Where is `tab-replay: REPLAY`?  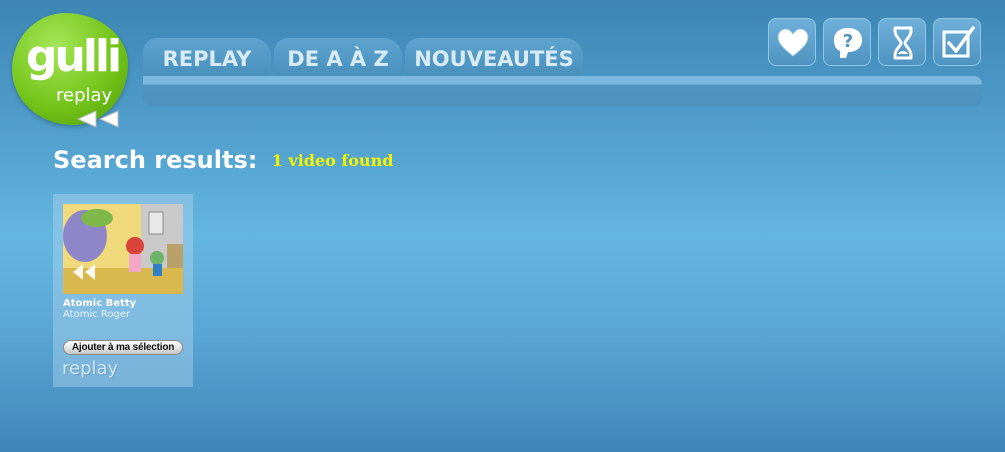 tab-replay: REPLAY is located at coordinates (207, 57).